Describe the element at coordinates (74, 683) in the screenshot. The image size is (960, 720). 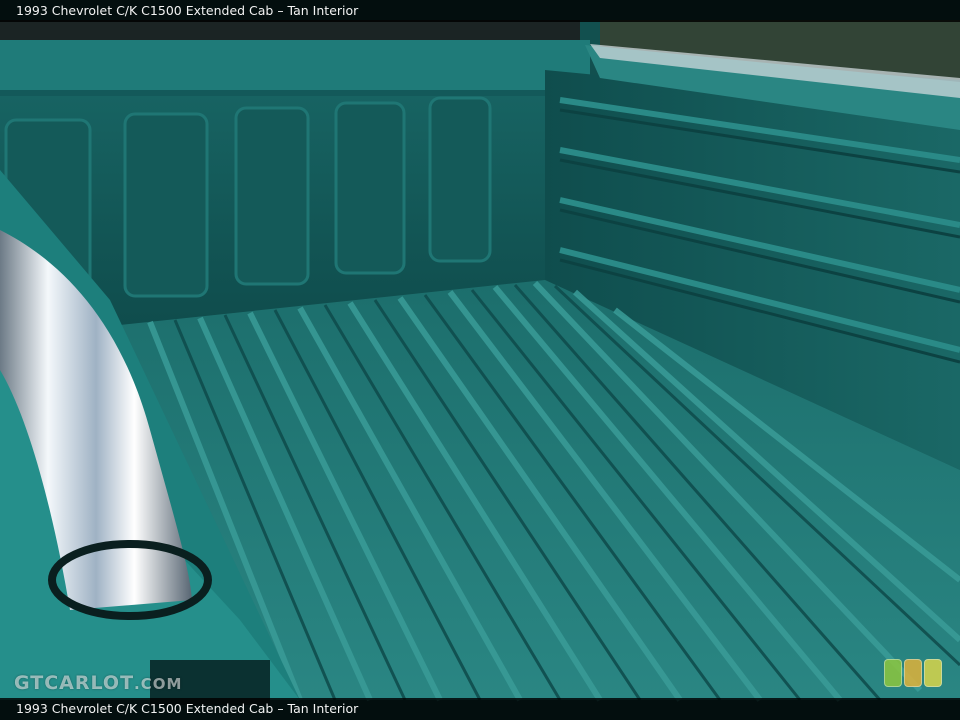
I see `watermark-text: GTCARLOT` at that location.